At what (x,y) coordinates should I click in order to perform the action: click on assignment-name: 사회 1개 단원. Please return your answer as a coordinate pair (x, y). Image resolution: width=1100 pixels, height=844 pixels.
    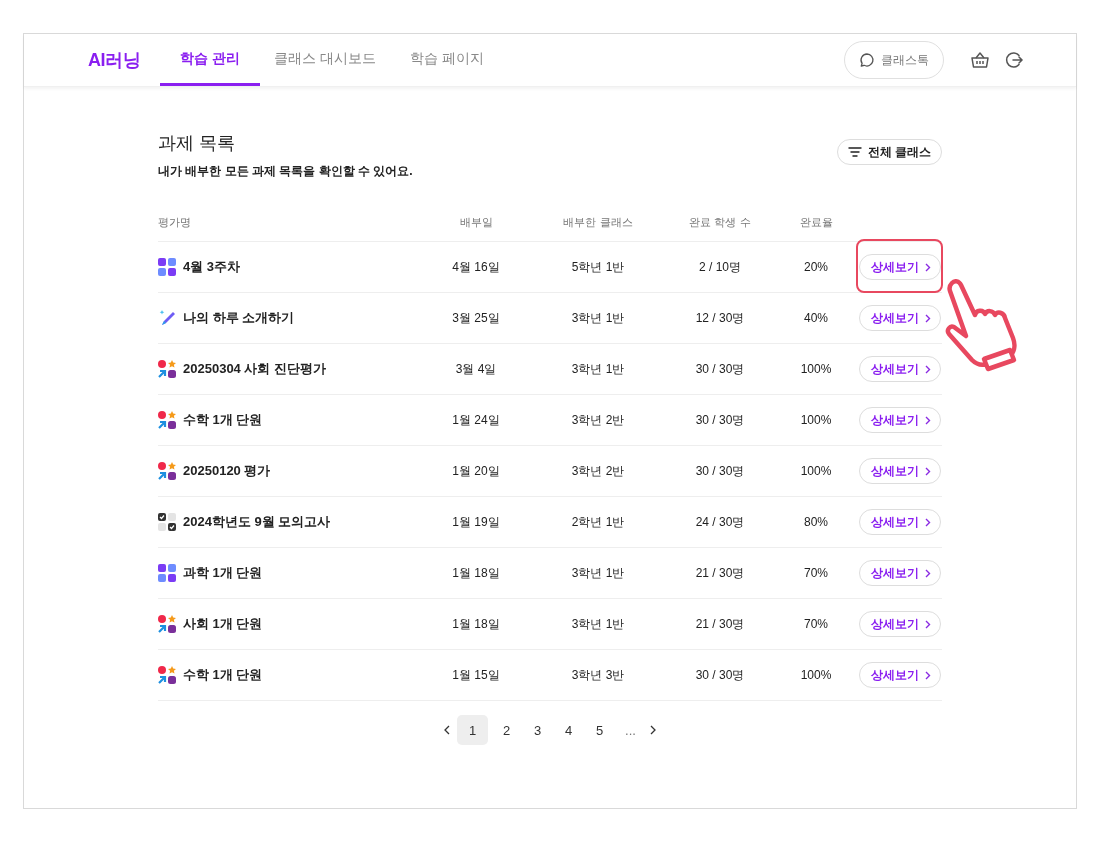
    Looking at the image, I should click on (223, 624).